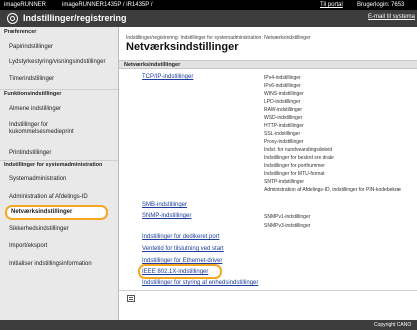 The width and height of the screenshot is (417, 330). I want to click on sidebar-item-memory-media-print: Indstillinger for kukommelsesmedieprint, so click(62, 129).